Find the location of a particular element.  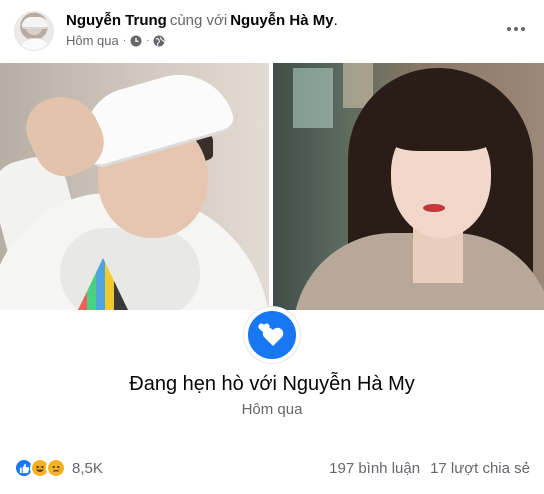

comments-count-link: 197 bình luận is located at coordinates (374, 468).